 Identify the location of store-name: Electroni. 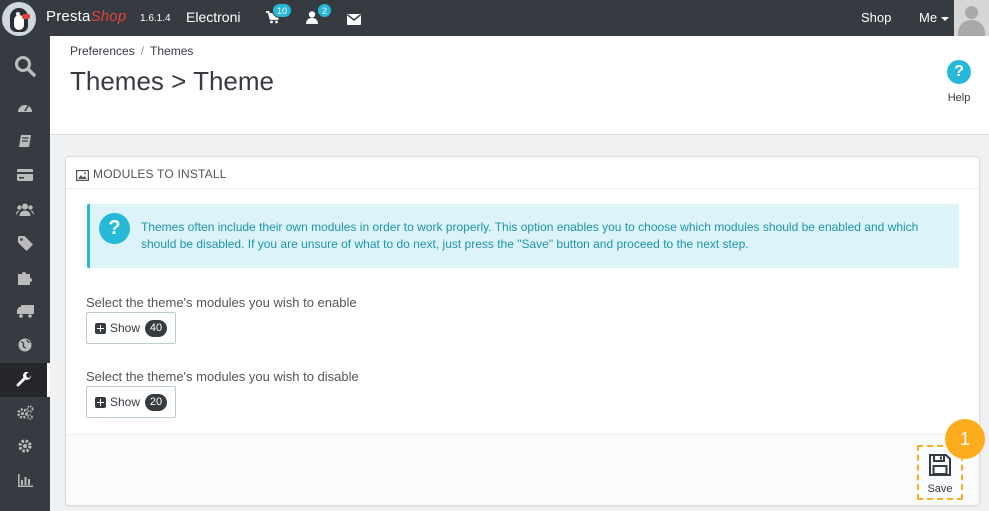
(213, 17).